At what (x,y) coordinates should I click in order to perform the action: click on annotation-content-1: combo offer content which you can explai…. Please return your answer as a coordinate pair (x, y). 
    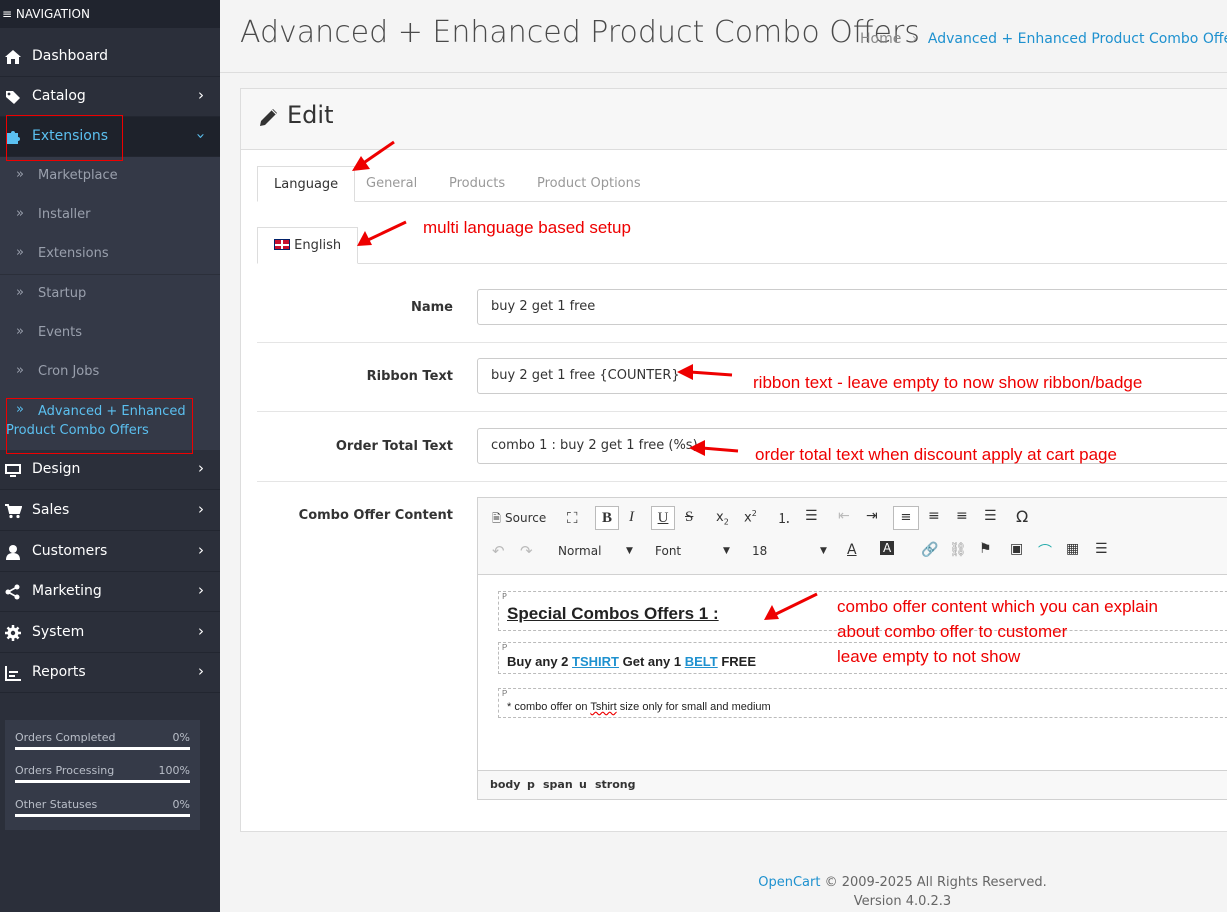
    Looking at the image, I should click on (997, 606).